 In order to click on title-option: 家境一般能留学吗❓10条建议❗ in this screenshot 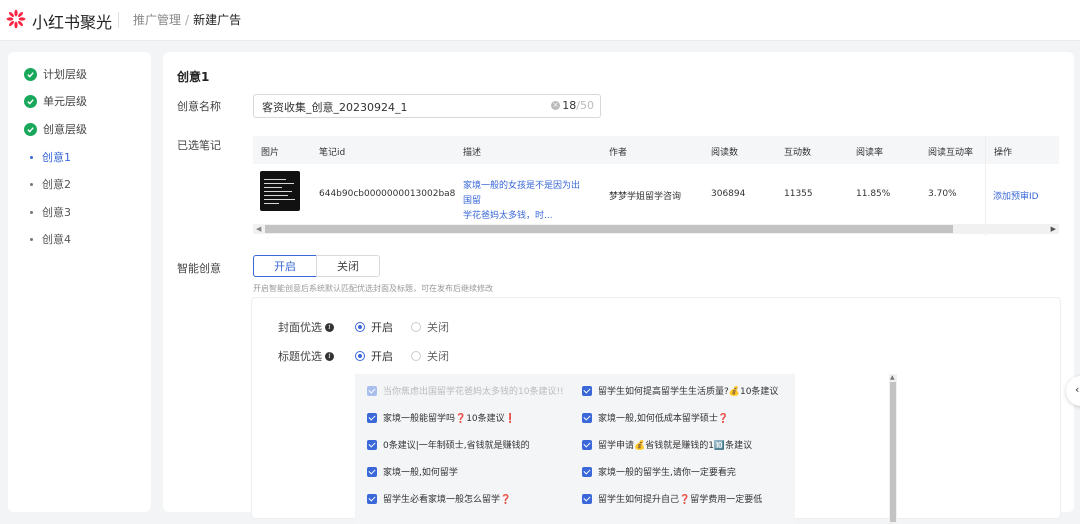, I will do `click(441, 417)`.